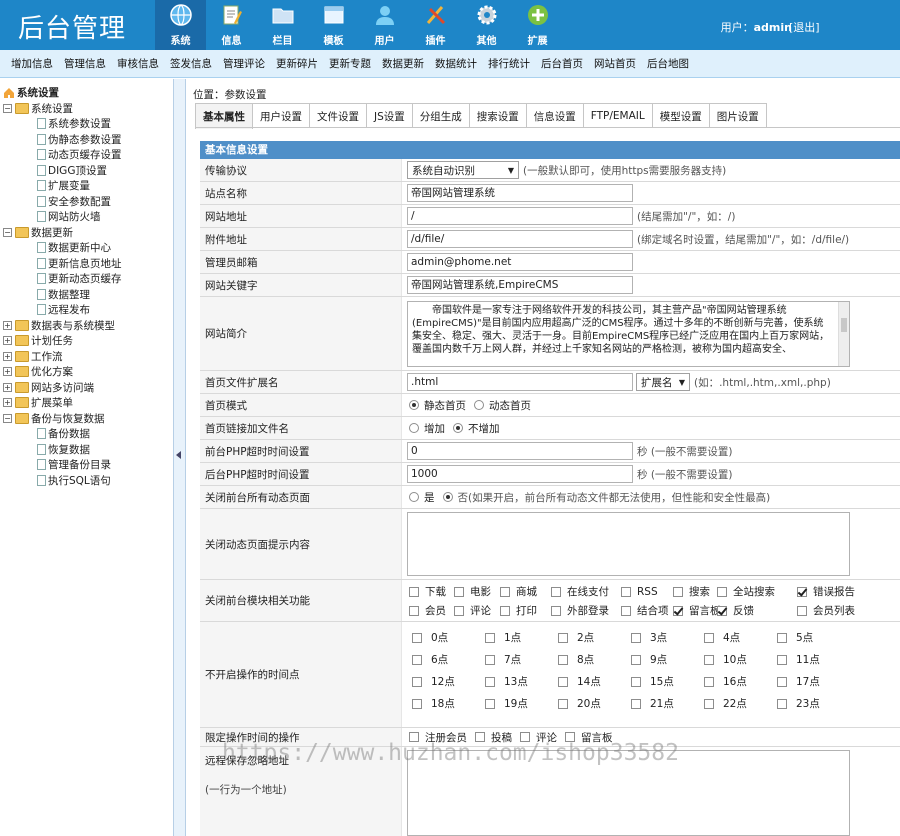 This screenshot has width=900, height=836. Describe the element at coordinates (88, 326) in the screenshot. I see `tree-group: + 数据表与系统模型` at that location.